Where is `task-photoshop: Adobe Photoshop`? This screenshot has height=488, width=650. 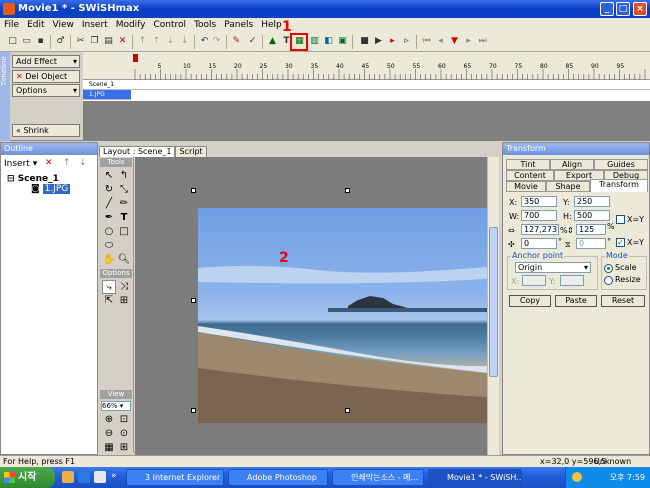 task-photoshop: Adobe Photoshop is located at coordinates (278, 477).